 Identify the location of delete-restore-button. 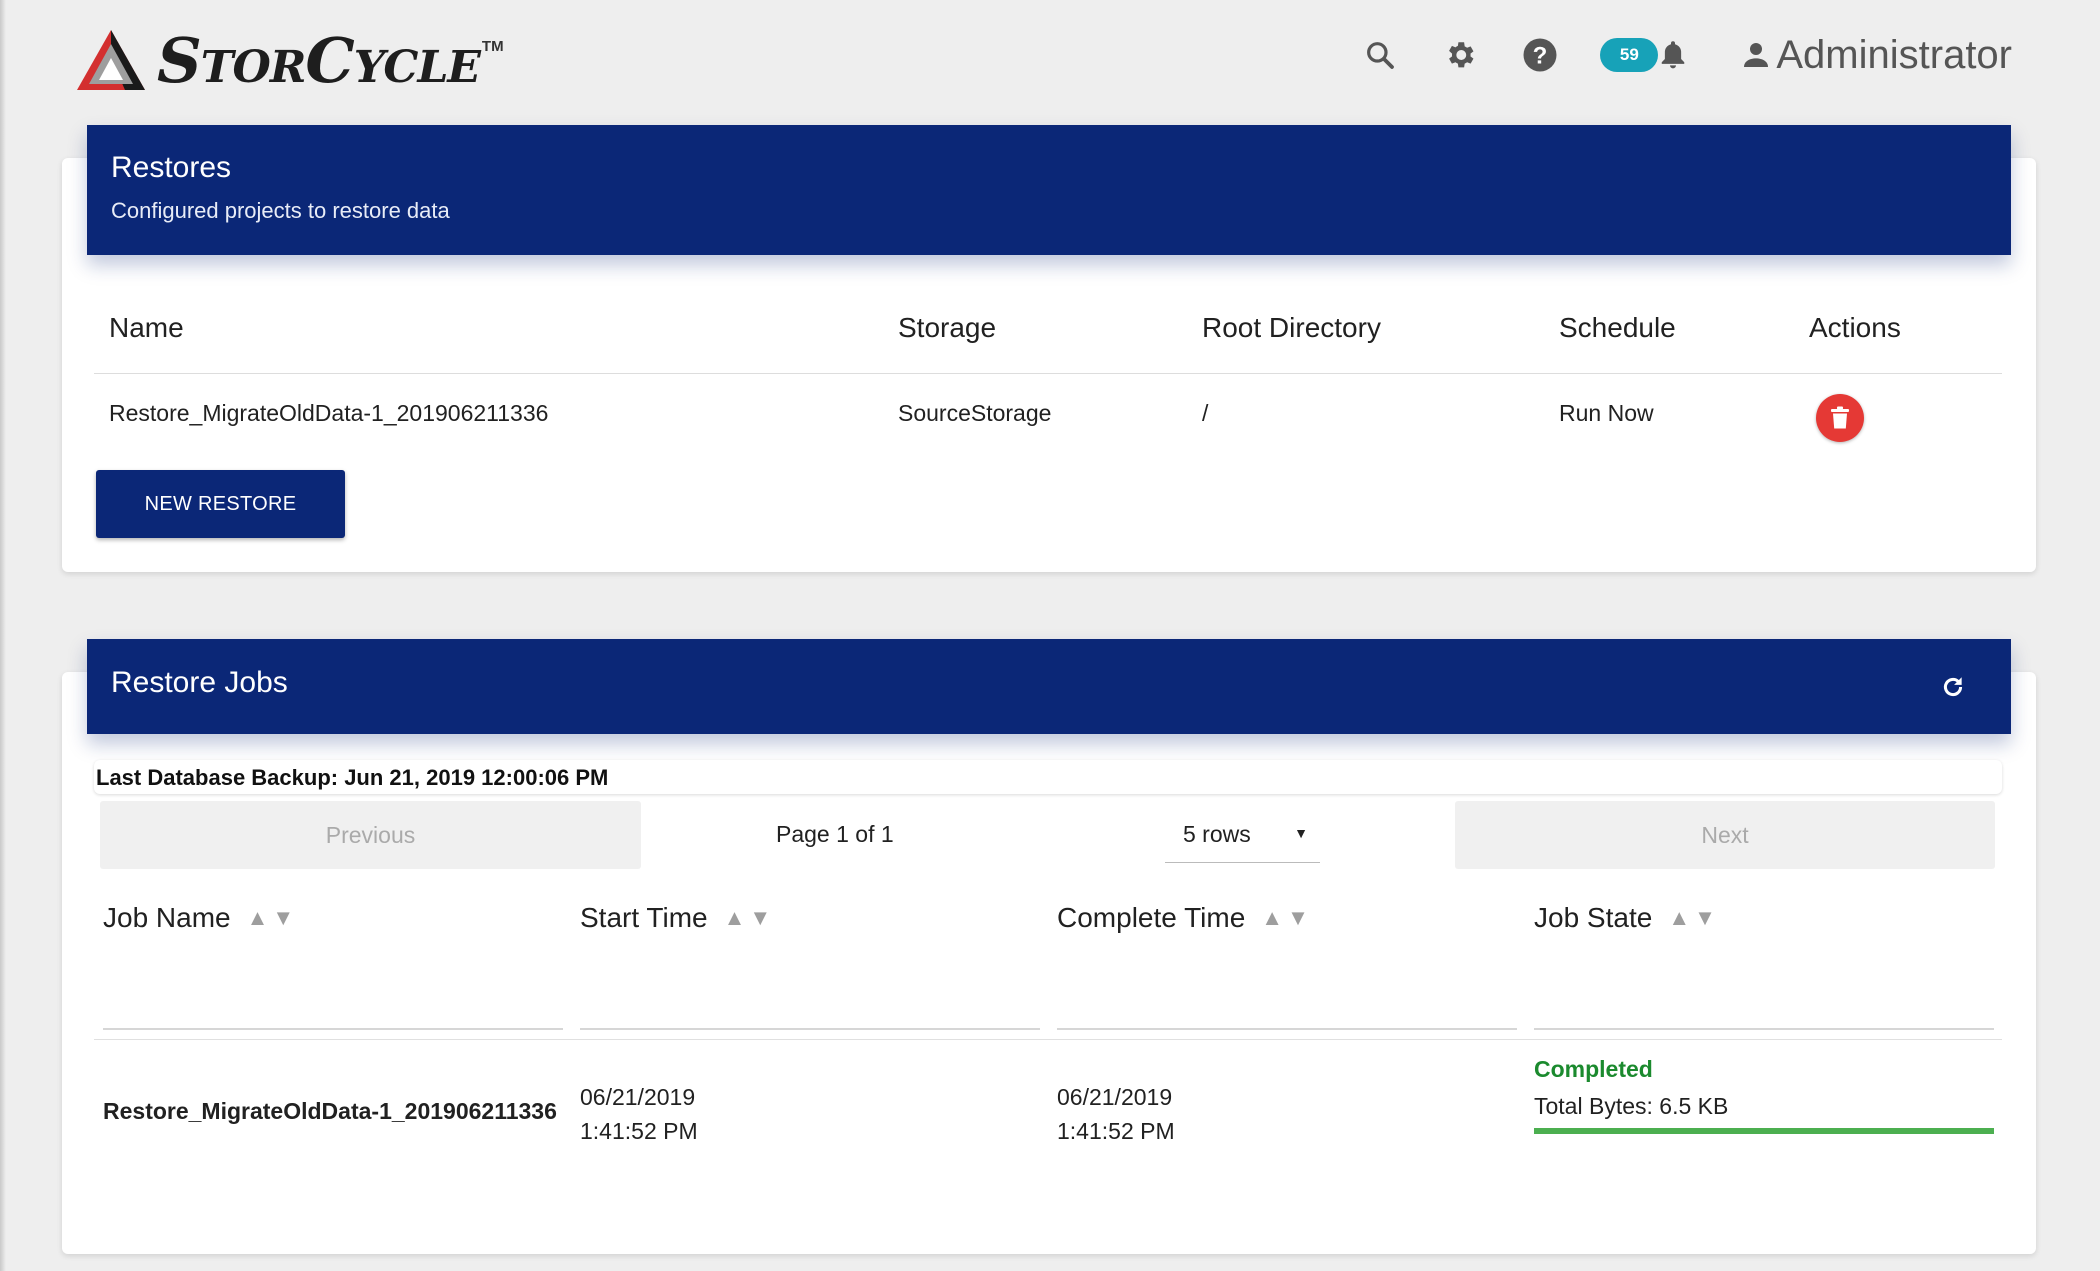
(1840, 418).